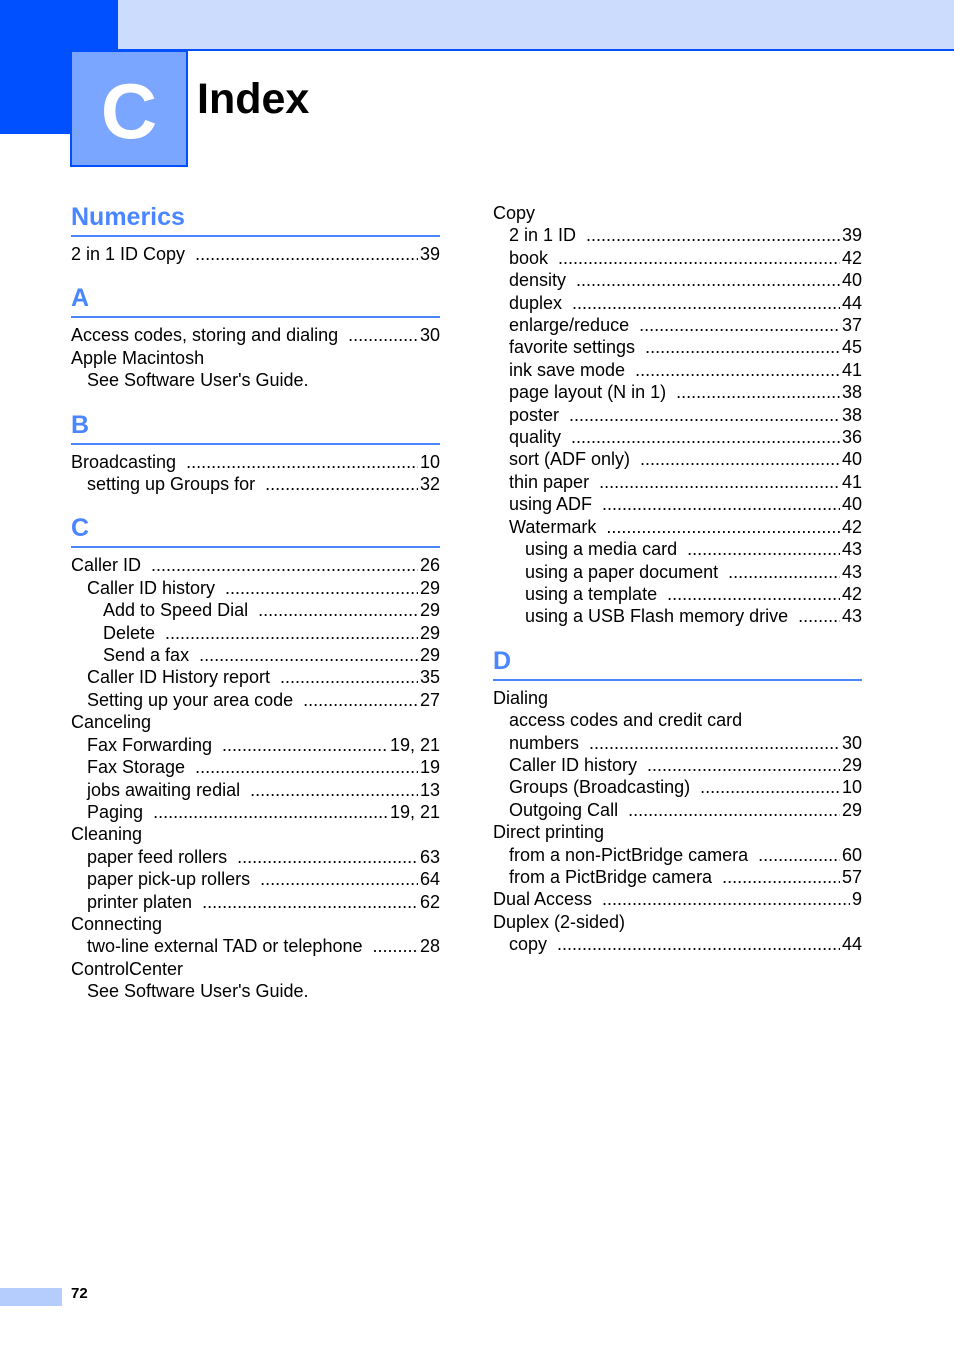 The image size is (954, 1350). What do you see at coordinates (430, 677) in the screenshot?
I see `entry-page-ref: 35` at bounding box center [430, 677].